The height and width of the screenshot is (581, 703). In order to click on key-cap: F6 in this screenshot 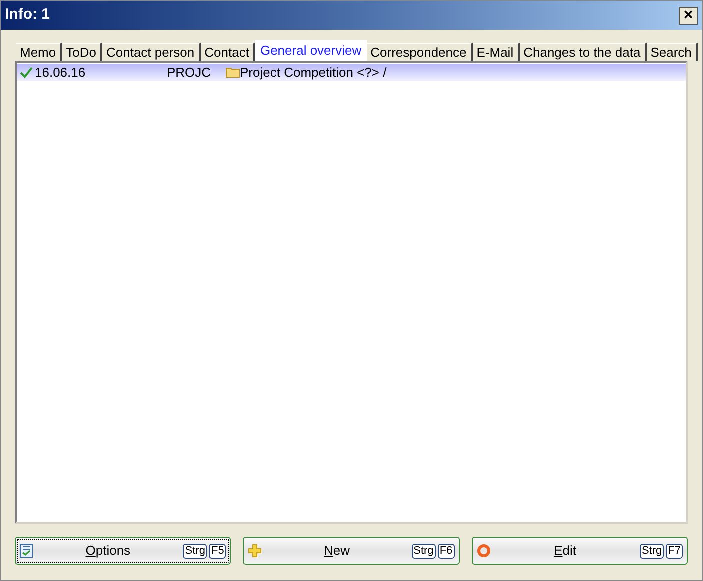, I will do `click(446, 551)`.